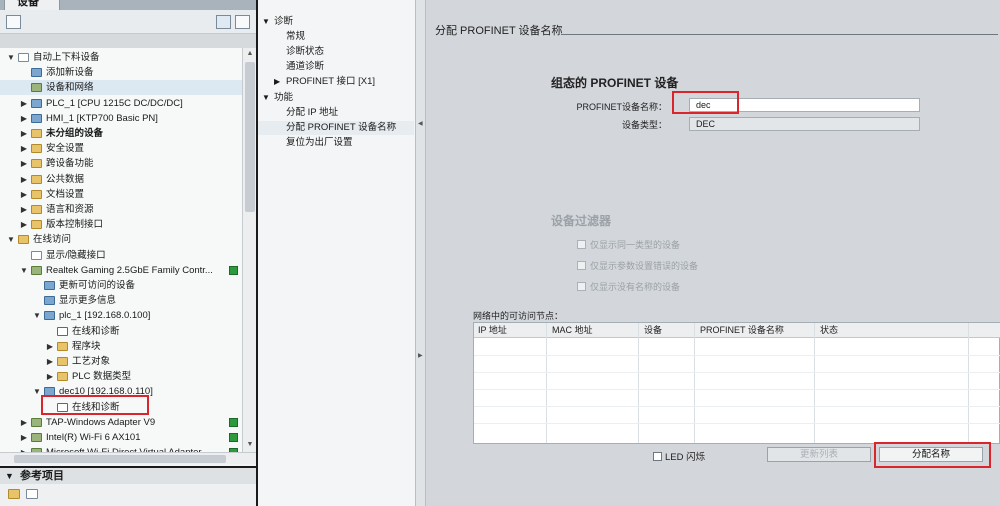 This screenshot has height=506, width=1000. What do you see at coordinates (250, 137) in the screenshot?
I see `scroll-thumb` at bounding box center [250, 137].